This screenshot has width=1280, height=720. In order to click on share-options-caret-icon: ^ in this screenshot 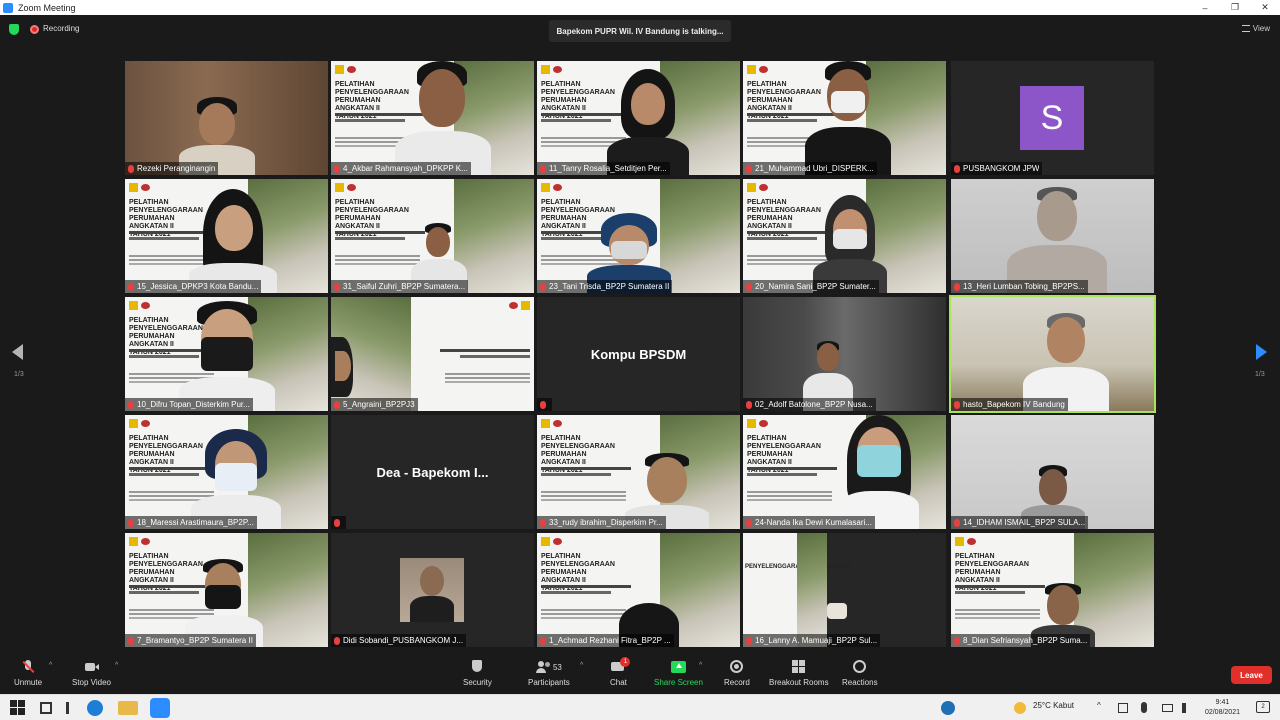, I will do `click(700, 665)`.